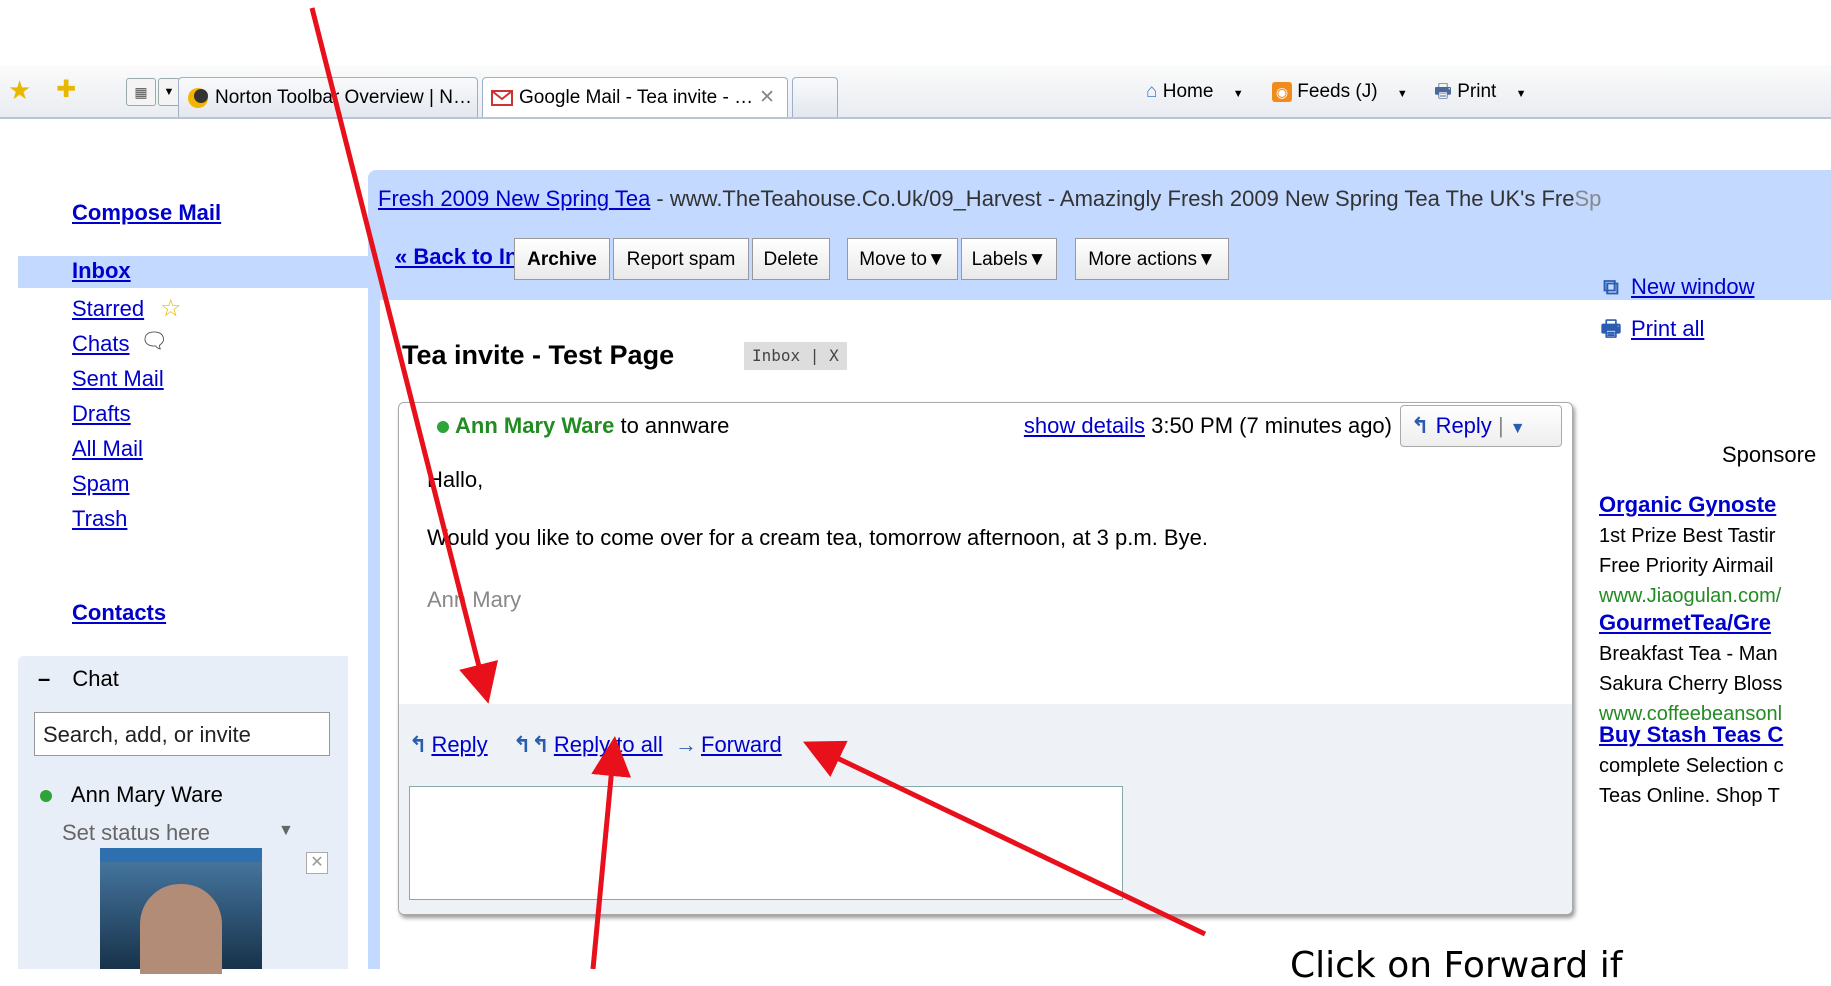 This screenshot has width=1831, height=986. I want to click on inbox-link: Inbox, so click(101, 271).